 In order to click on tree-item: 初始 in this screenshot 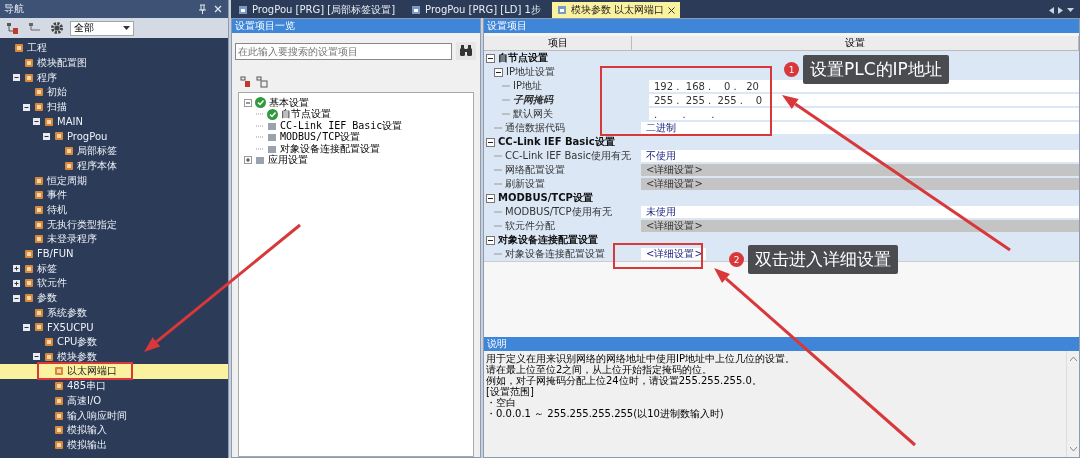, I will do `click(114, 92)`.